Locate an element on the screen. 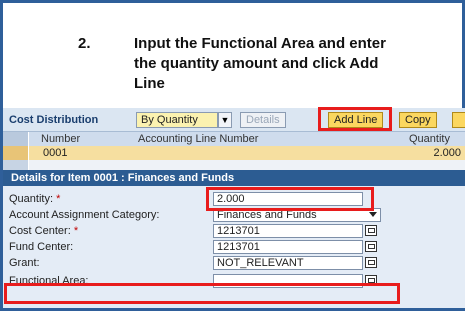 Image resolution: width=465 pixels, height=311 pixels. table-row-empty is located at coordinates (234, 165).